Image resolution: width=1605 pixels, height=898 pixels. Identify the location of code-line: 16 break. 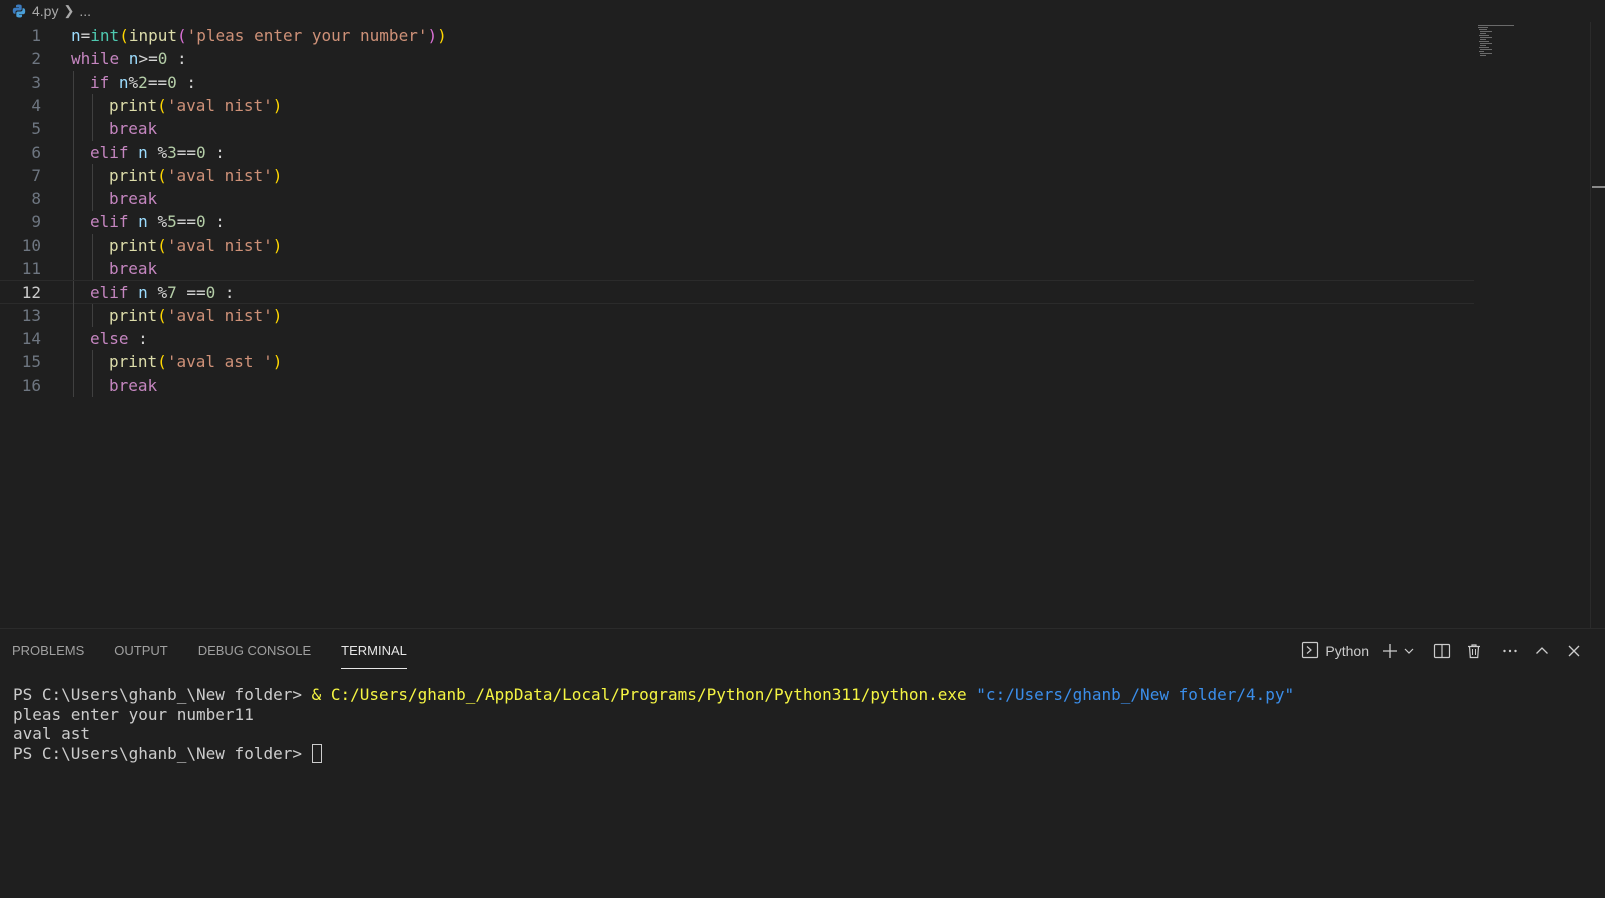
(737, 385).